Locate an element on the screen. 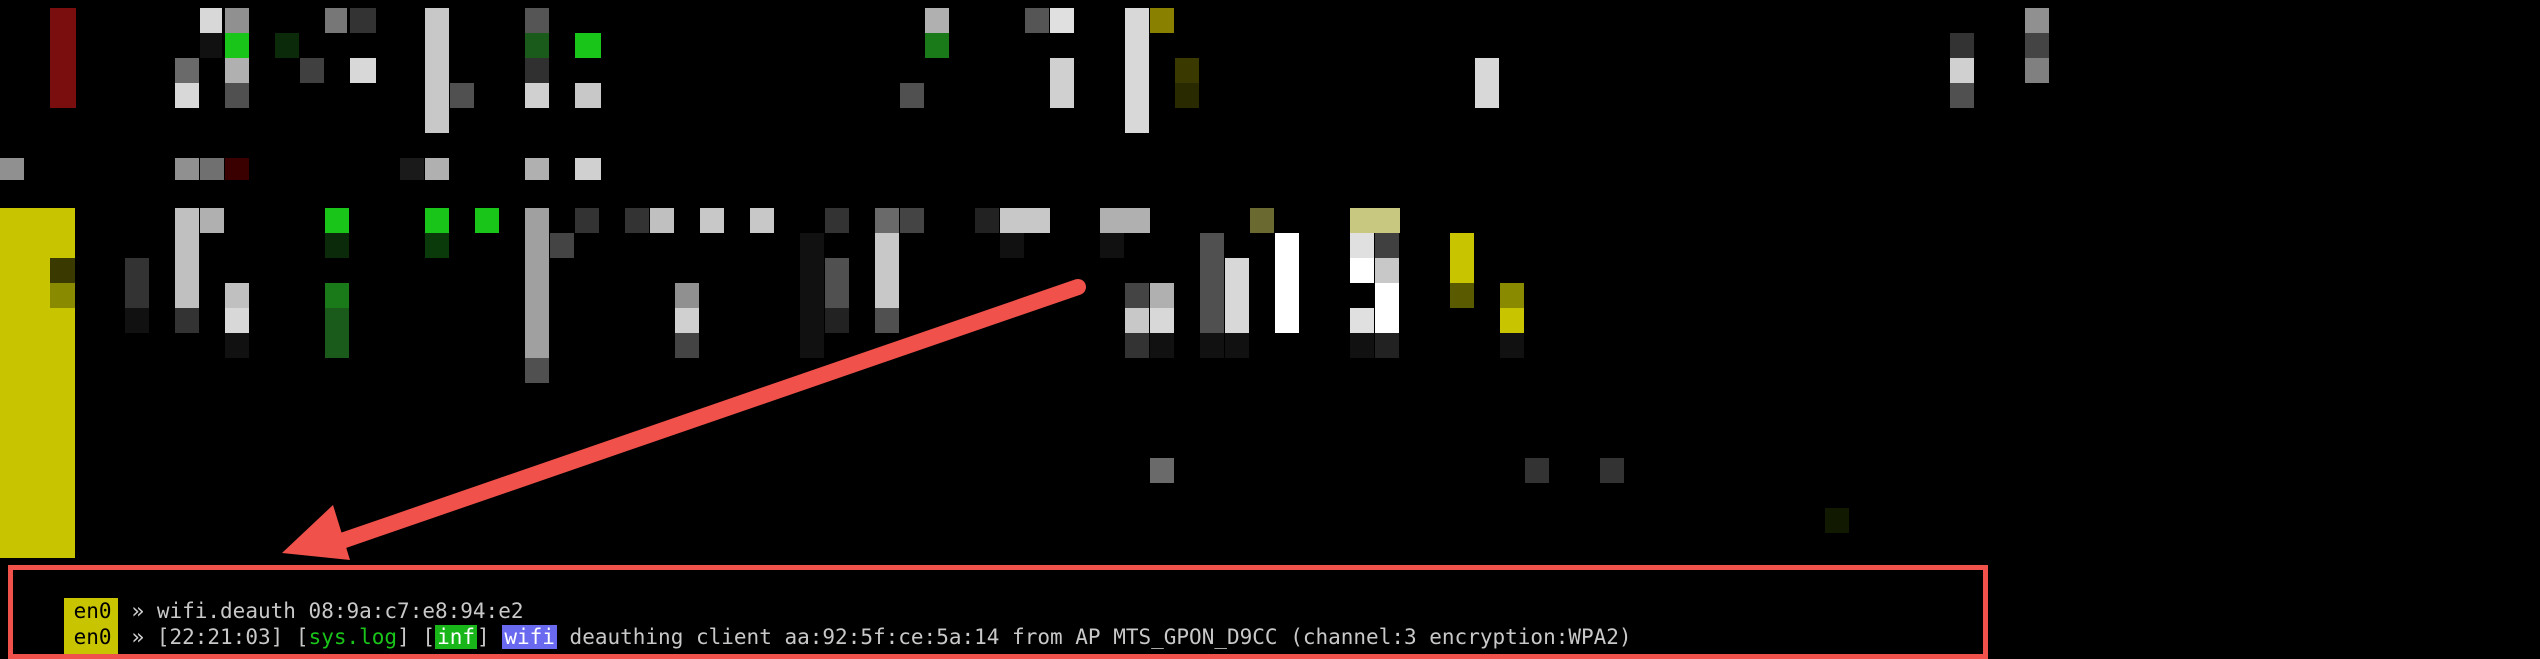  console-input-line: en0» is located at coordinates (87, 639).